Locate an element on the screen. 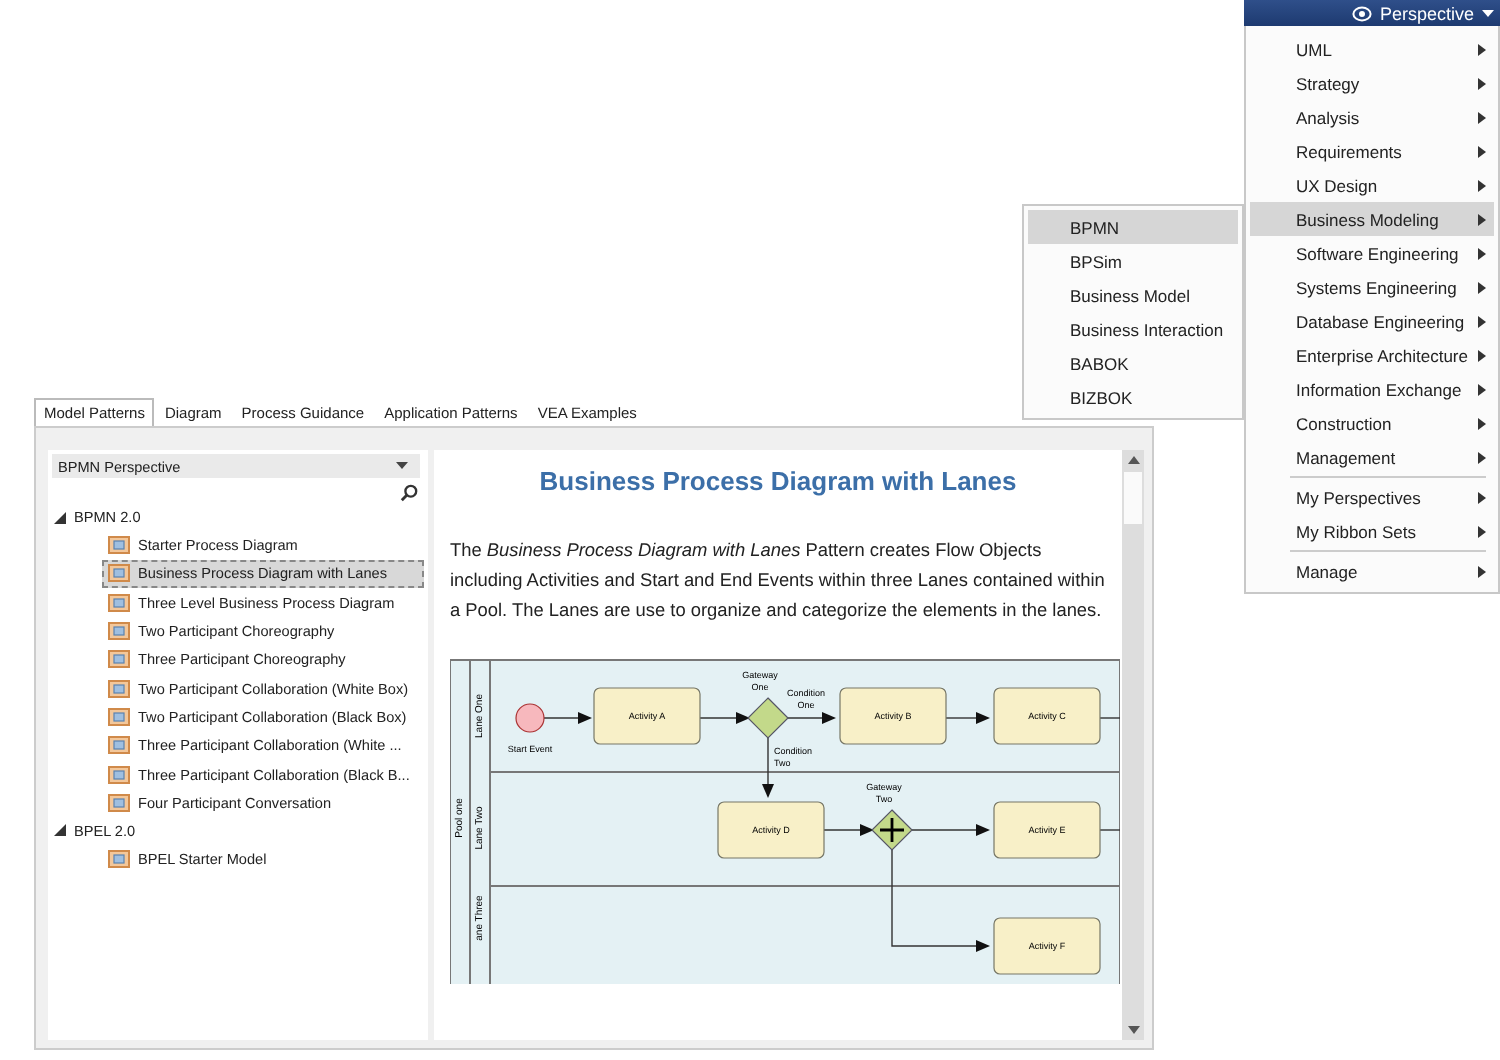 This screenshot has width=1500, height=1060. scrollbar is located at coordinates (1133, 745).